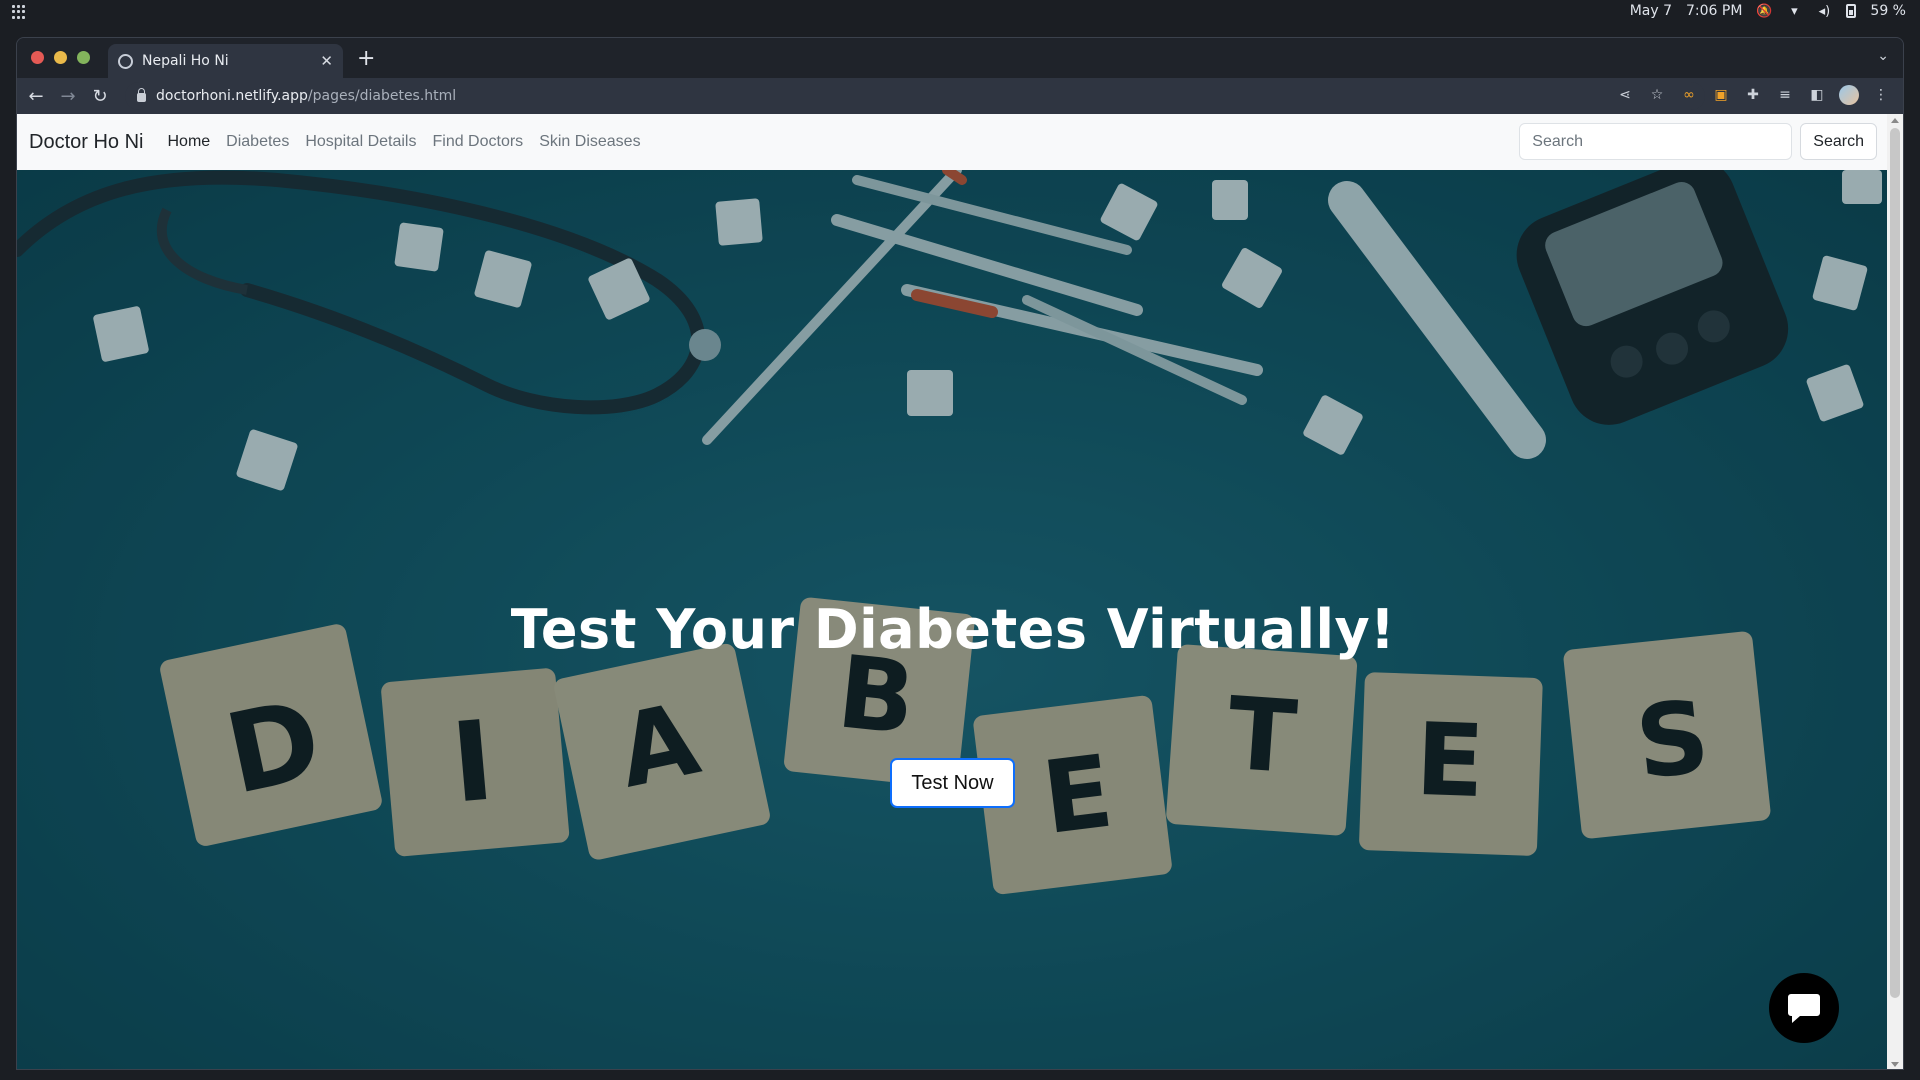 The height and width of the screenshot is (1080, 1920). Describe the element at coordinates (1650, 11) in the screenshot. I see `os-date: May 7` at that location.